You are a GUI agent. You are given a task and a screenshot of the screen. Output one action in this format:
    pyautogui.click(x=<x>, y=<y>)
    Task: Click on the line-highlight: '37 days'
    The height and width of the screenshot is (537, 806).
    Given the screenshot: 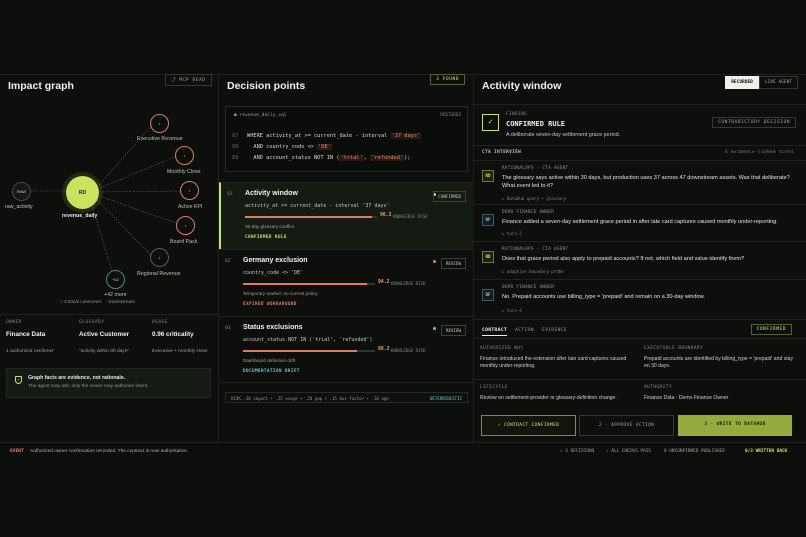 What is the action you would take?
    pyautogui.click(x=406, y=136)
    